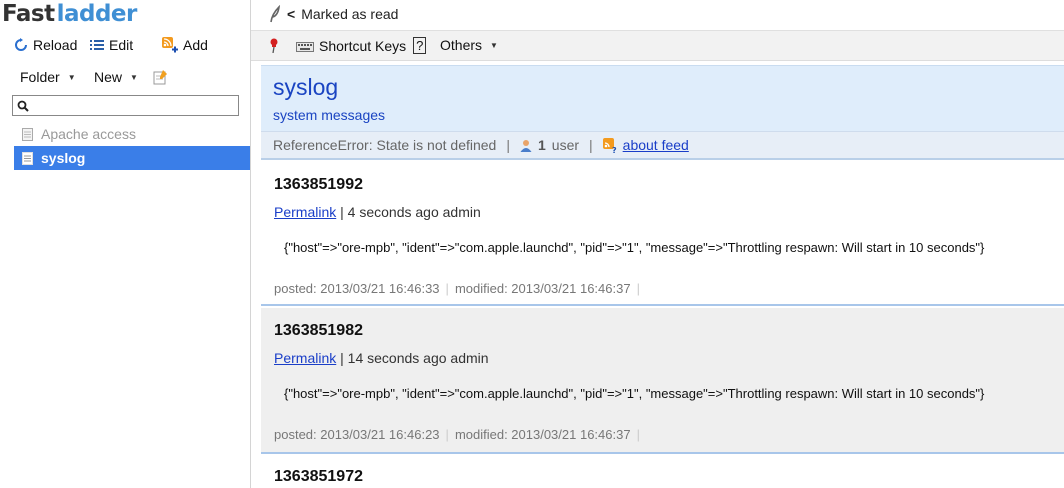  I want to click on toolbar: Shortcut Keys ? Others ▼, so click(657, 45).